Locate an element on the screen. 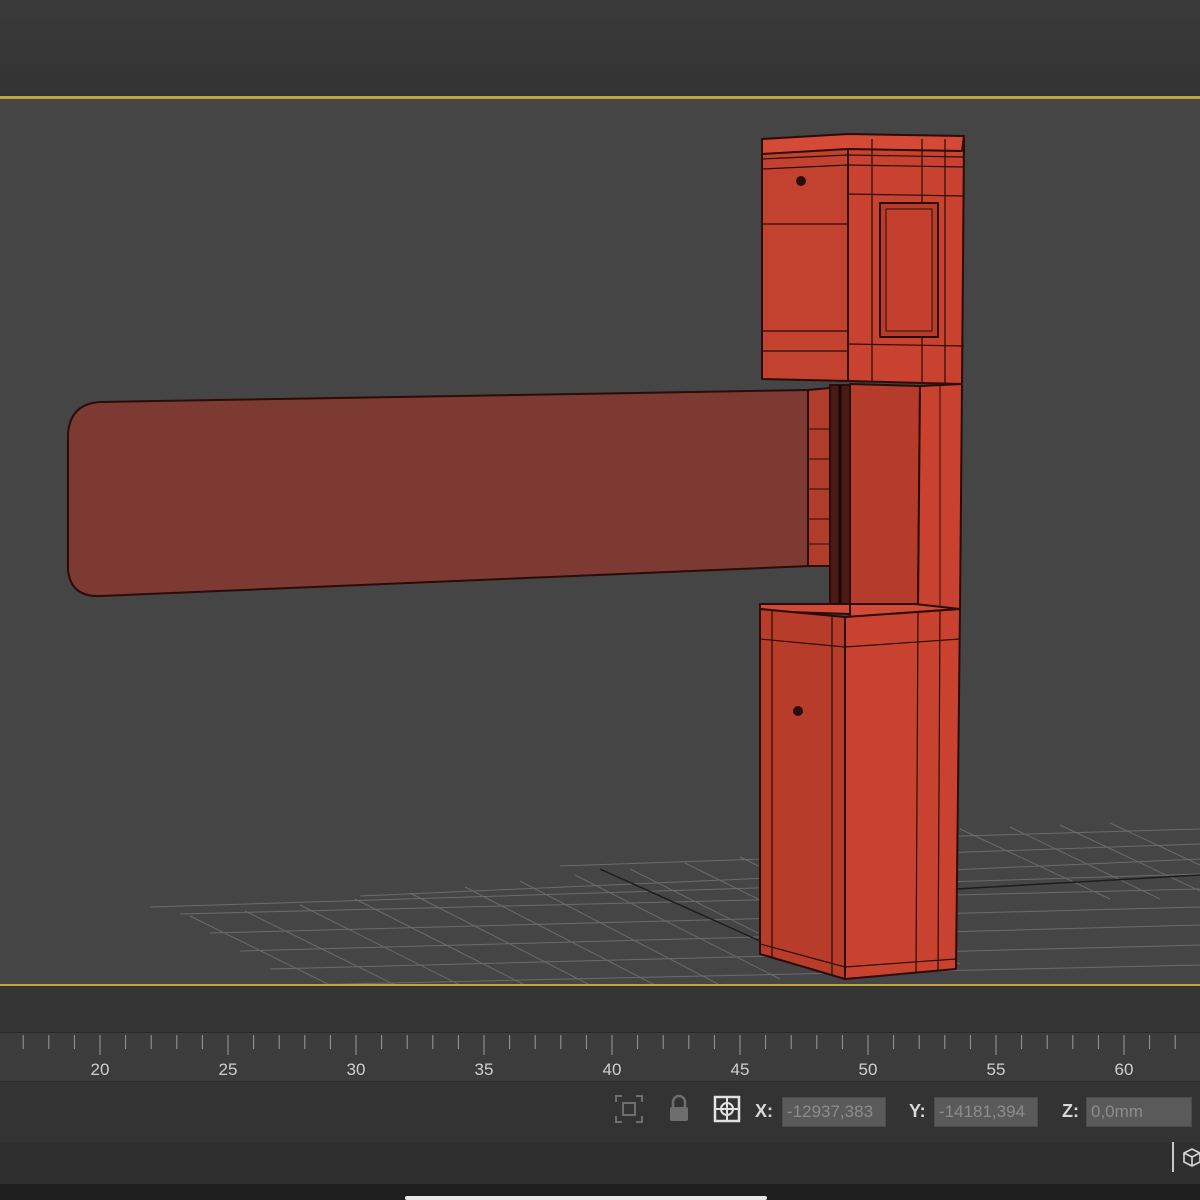 Image resolution: width=1200 pixels, height=1200 pixels. time-ruler: 20 25 30 35 40 45 50 55 60 is located at coordinates (600, 1057).